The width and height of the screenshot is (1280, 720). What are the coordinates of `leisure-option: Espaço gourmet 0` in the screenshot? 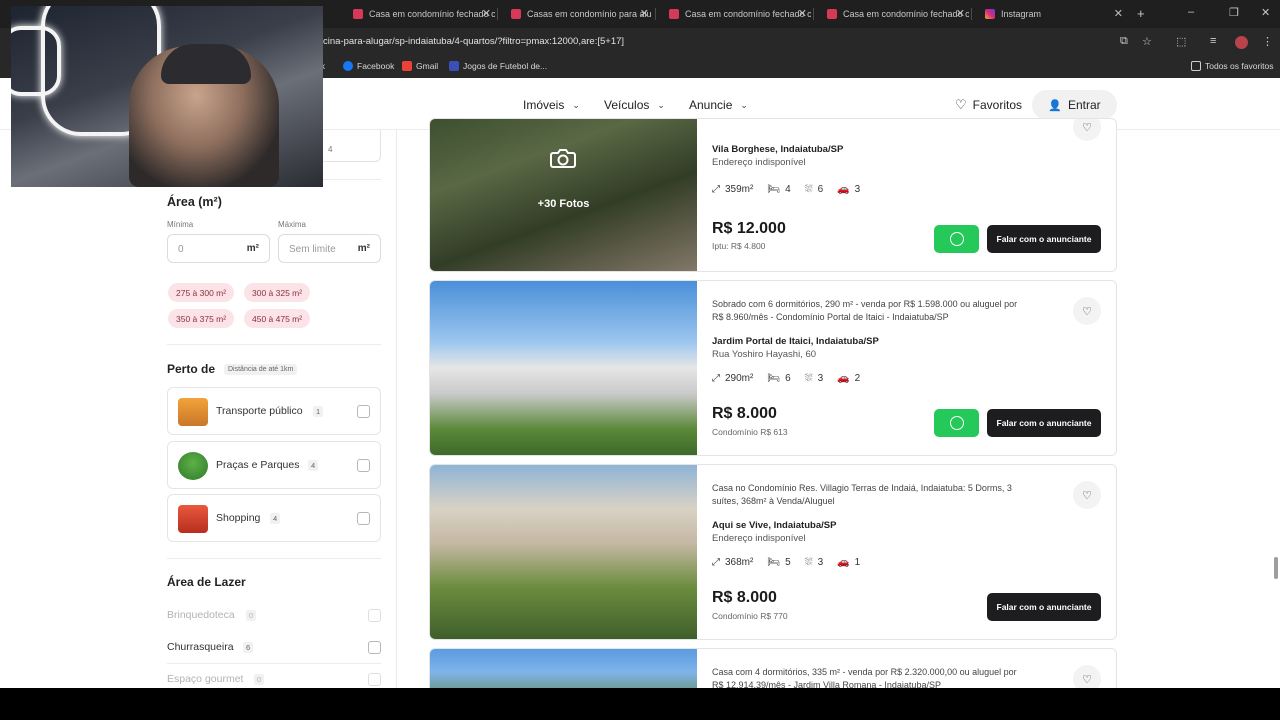 It's located at (274, 679).